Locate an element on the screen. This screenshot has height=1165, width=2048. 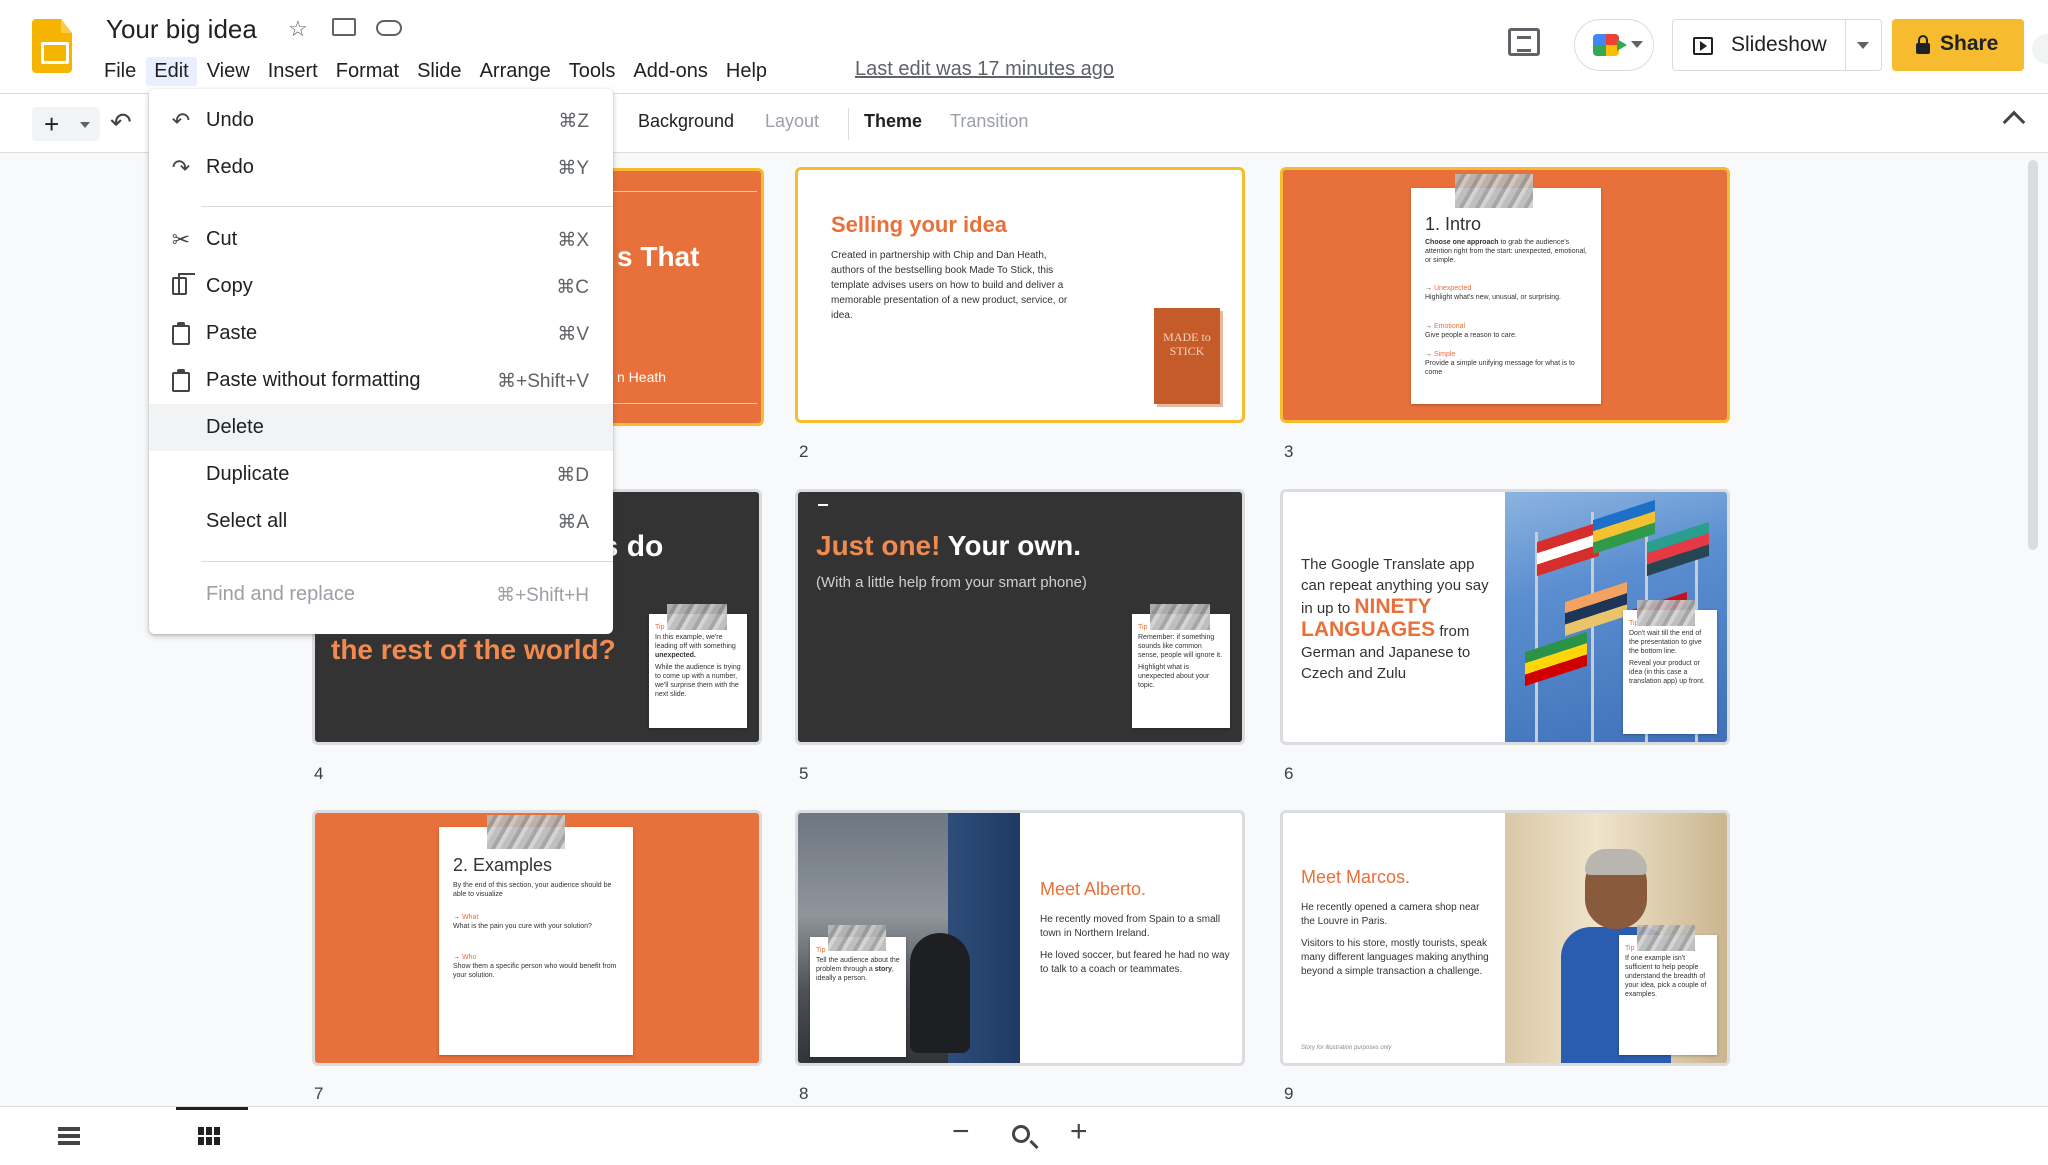
menu-item-redo: ↷ Redo ⌘Y is located at coordinates (381, 167).